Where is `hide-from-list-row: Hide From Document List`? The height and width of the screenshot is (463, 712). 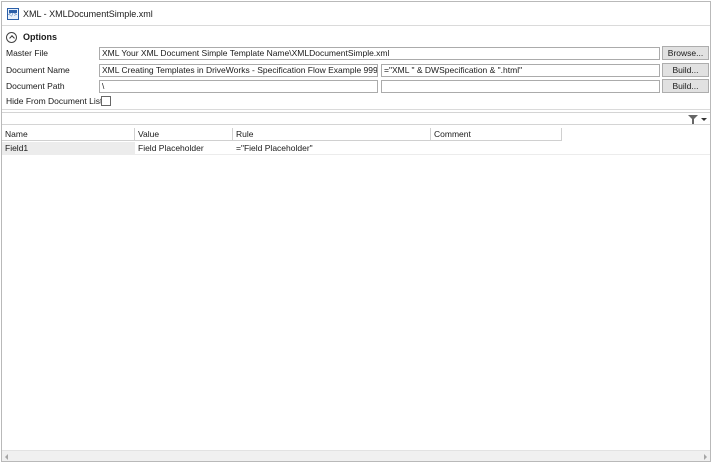
hide-from-list-row: Hide From Document List is located at coordinates (356, 101).